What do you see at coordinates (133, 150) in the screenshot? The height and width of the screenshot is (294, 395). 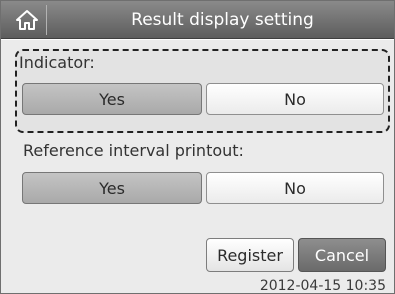 I see `reference-interval-label: Reference interval printout:` at bounding box center [133, 150].